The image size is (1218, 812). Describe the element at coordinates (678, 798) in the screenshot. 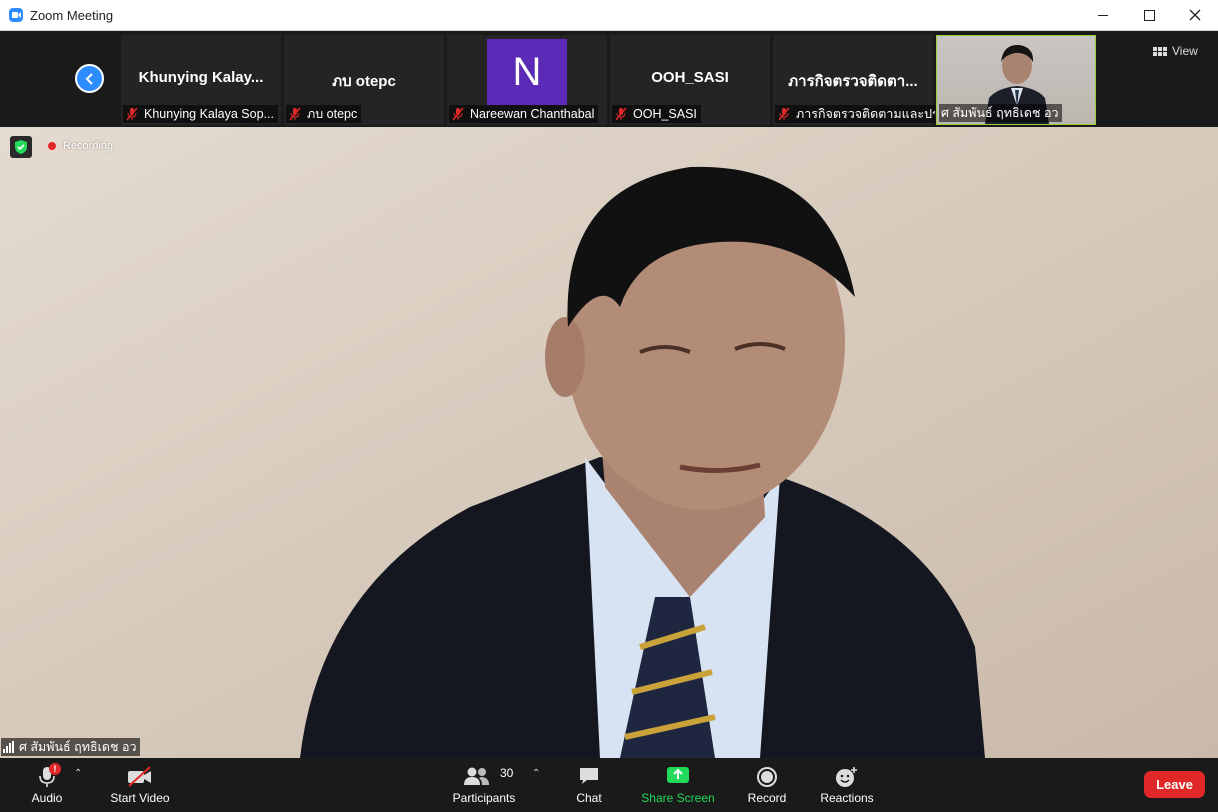

I see `share-screen-label: Share Screen` at that location.